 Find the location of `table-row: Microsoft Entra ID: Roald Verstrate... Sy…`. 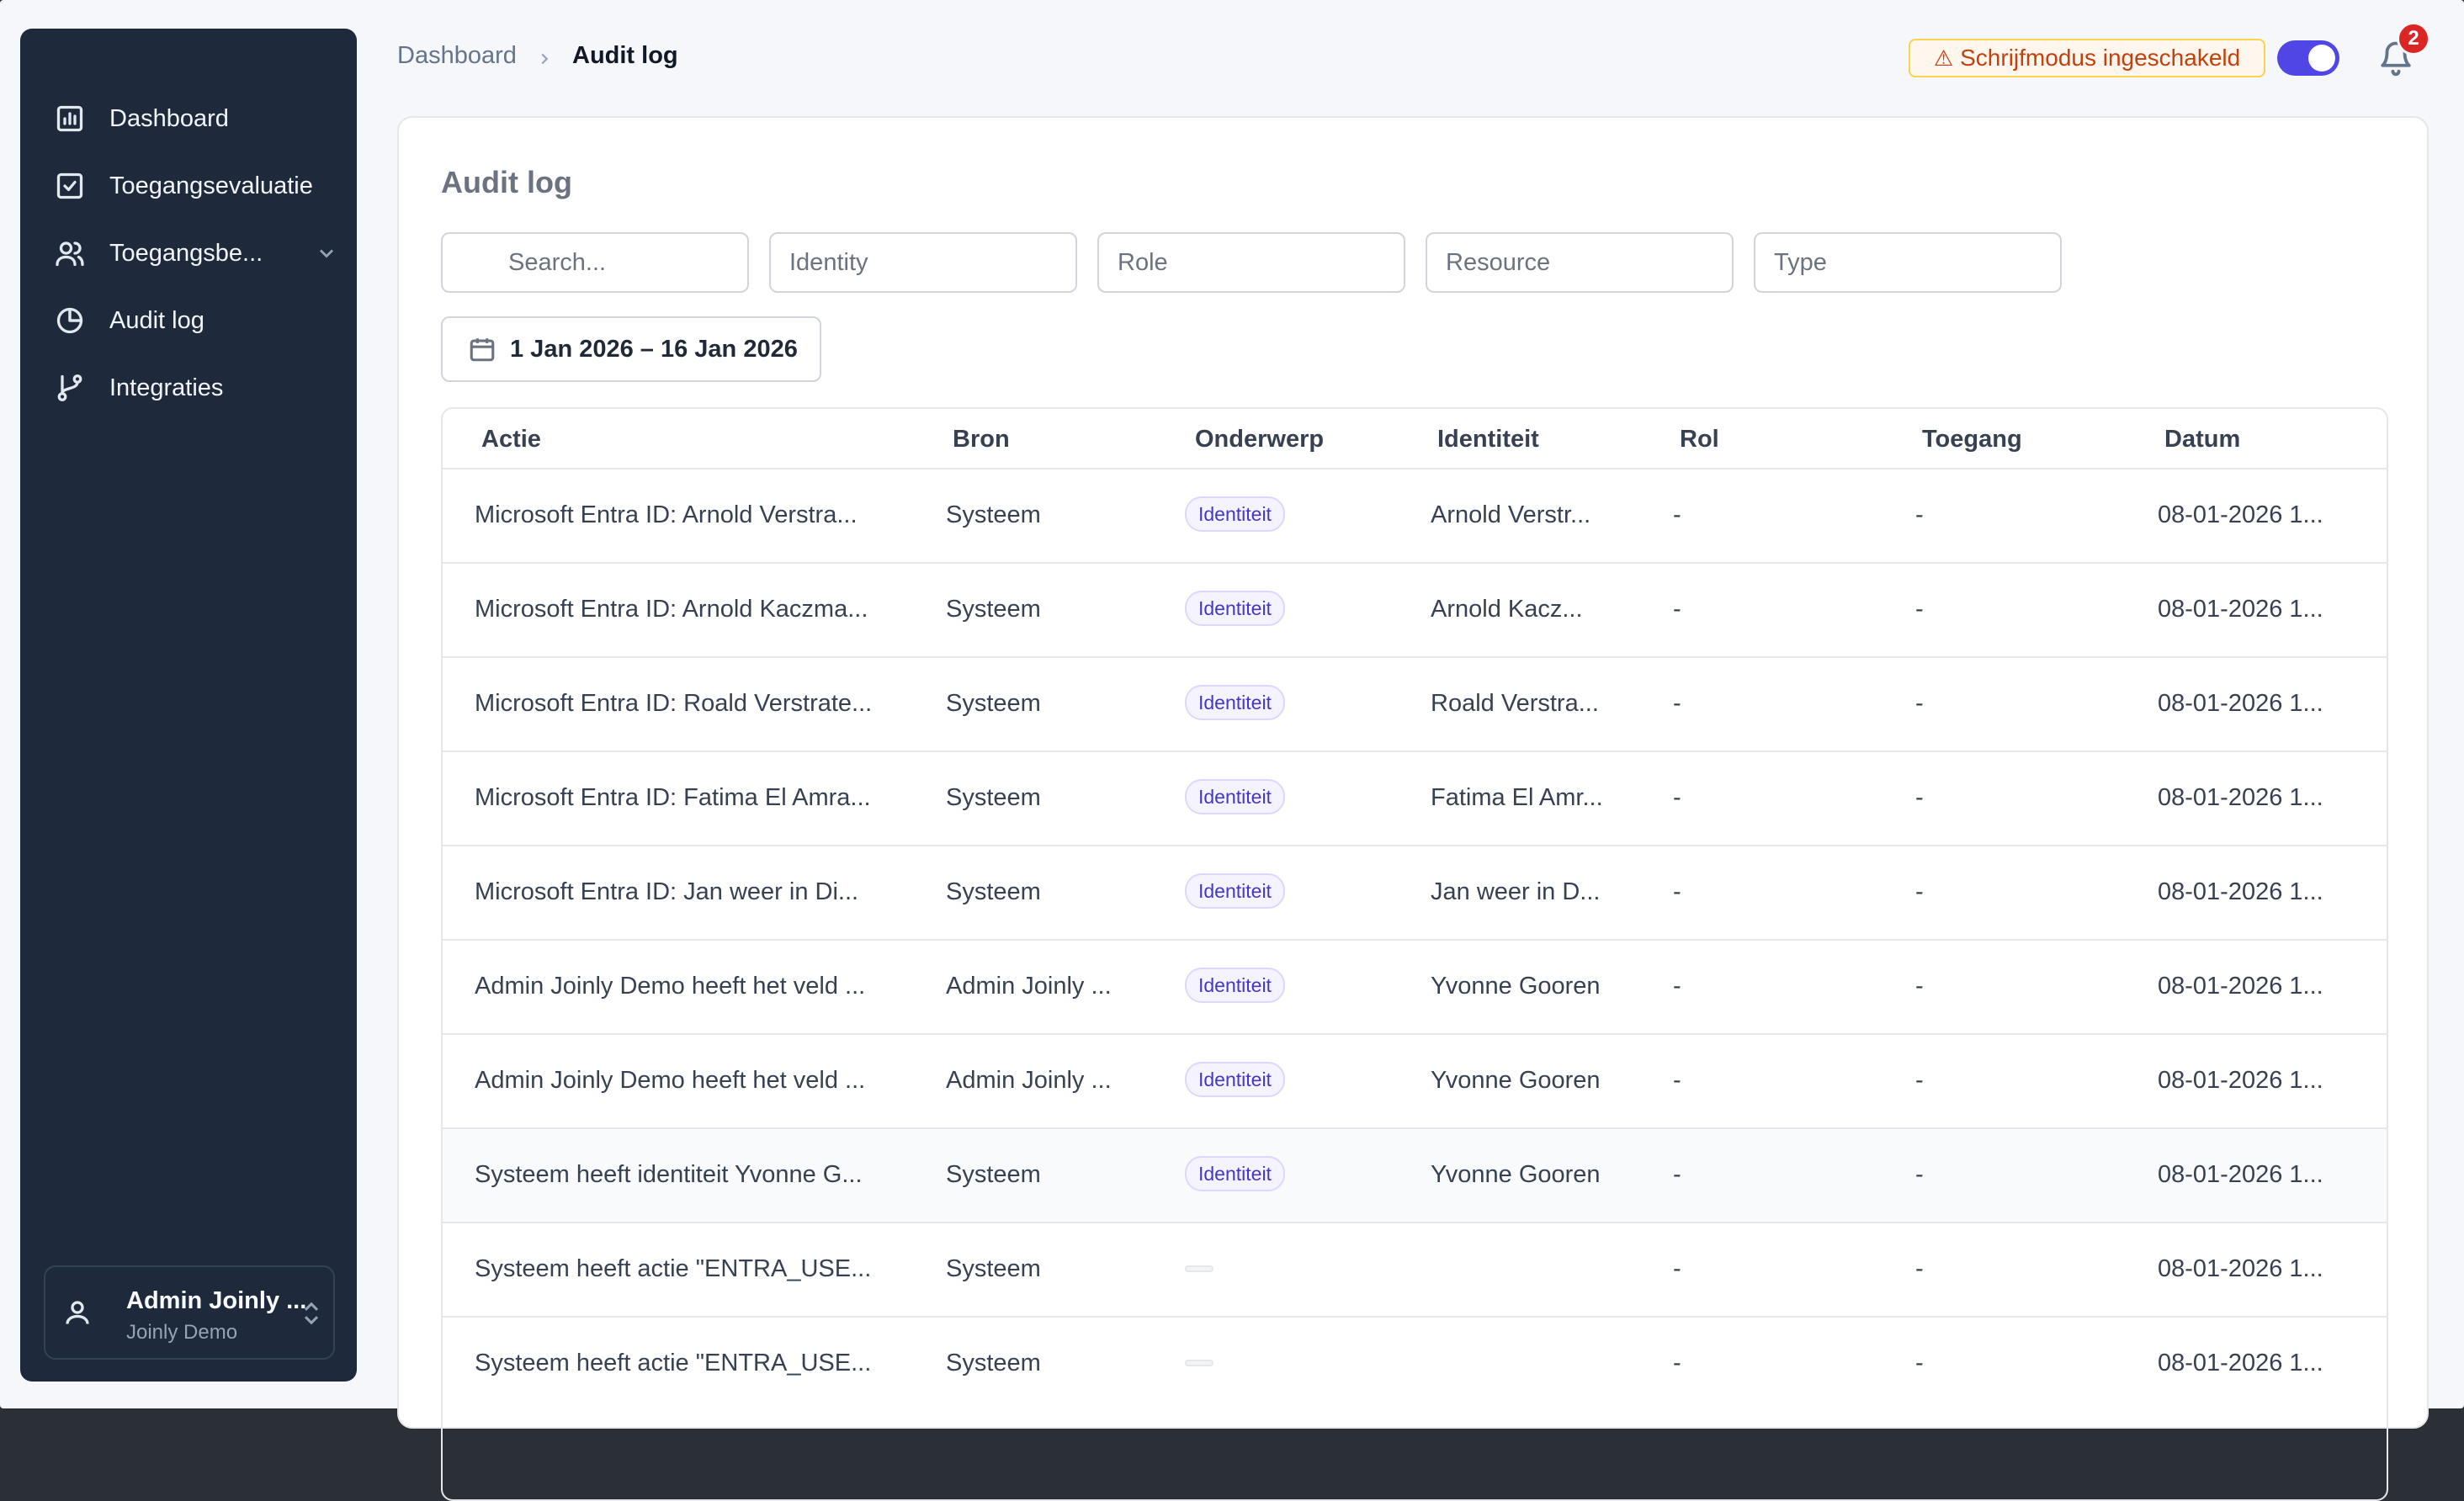

table-row: Microsoft Entra ID: Roald Verstrate... Sy… is located at coordinates (1415, 703).